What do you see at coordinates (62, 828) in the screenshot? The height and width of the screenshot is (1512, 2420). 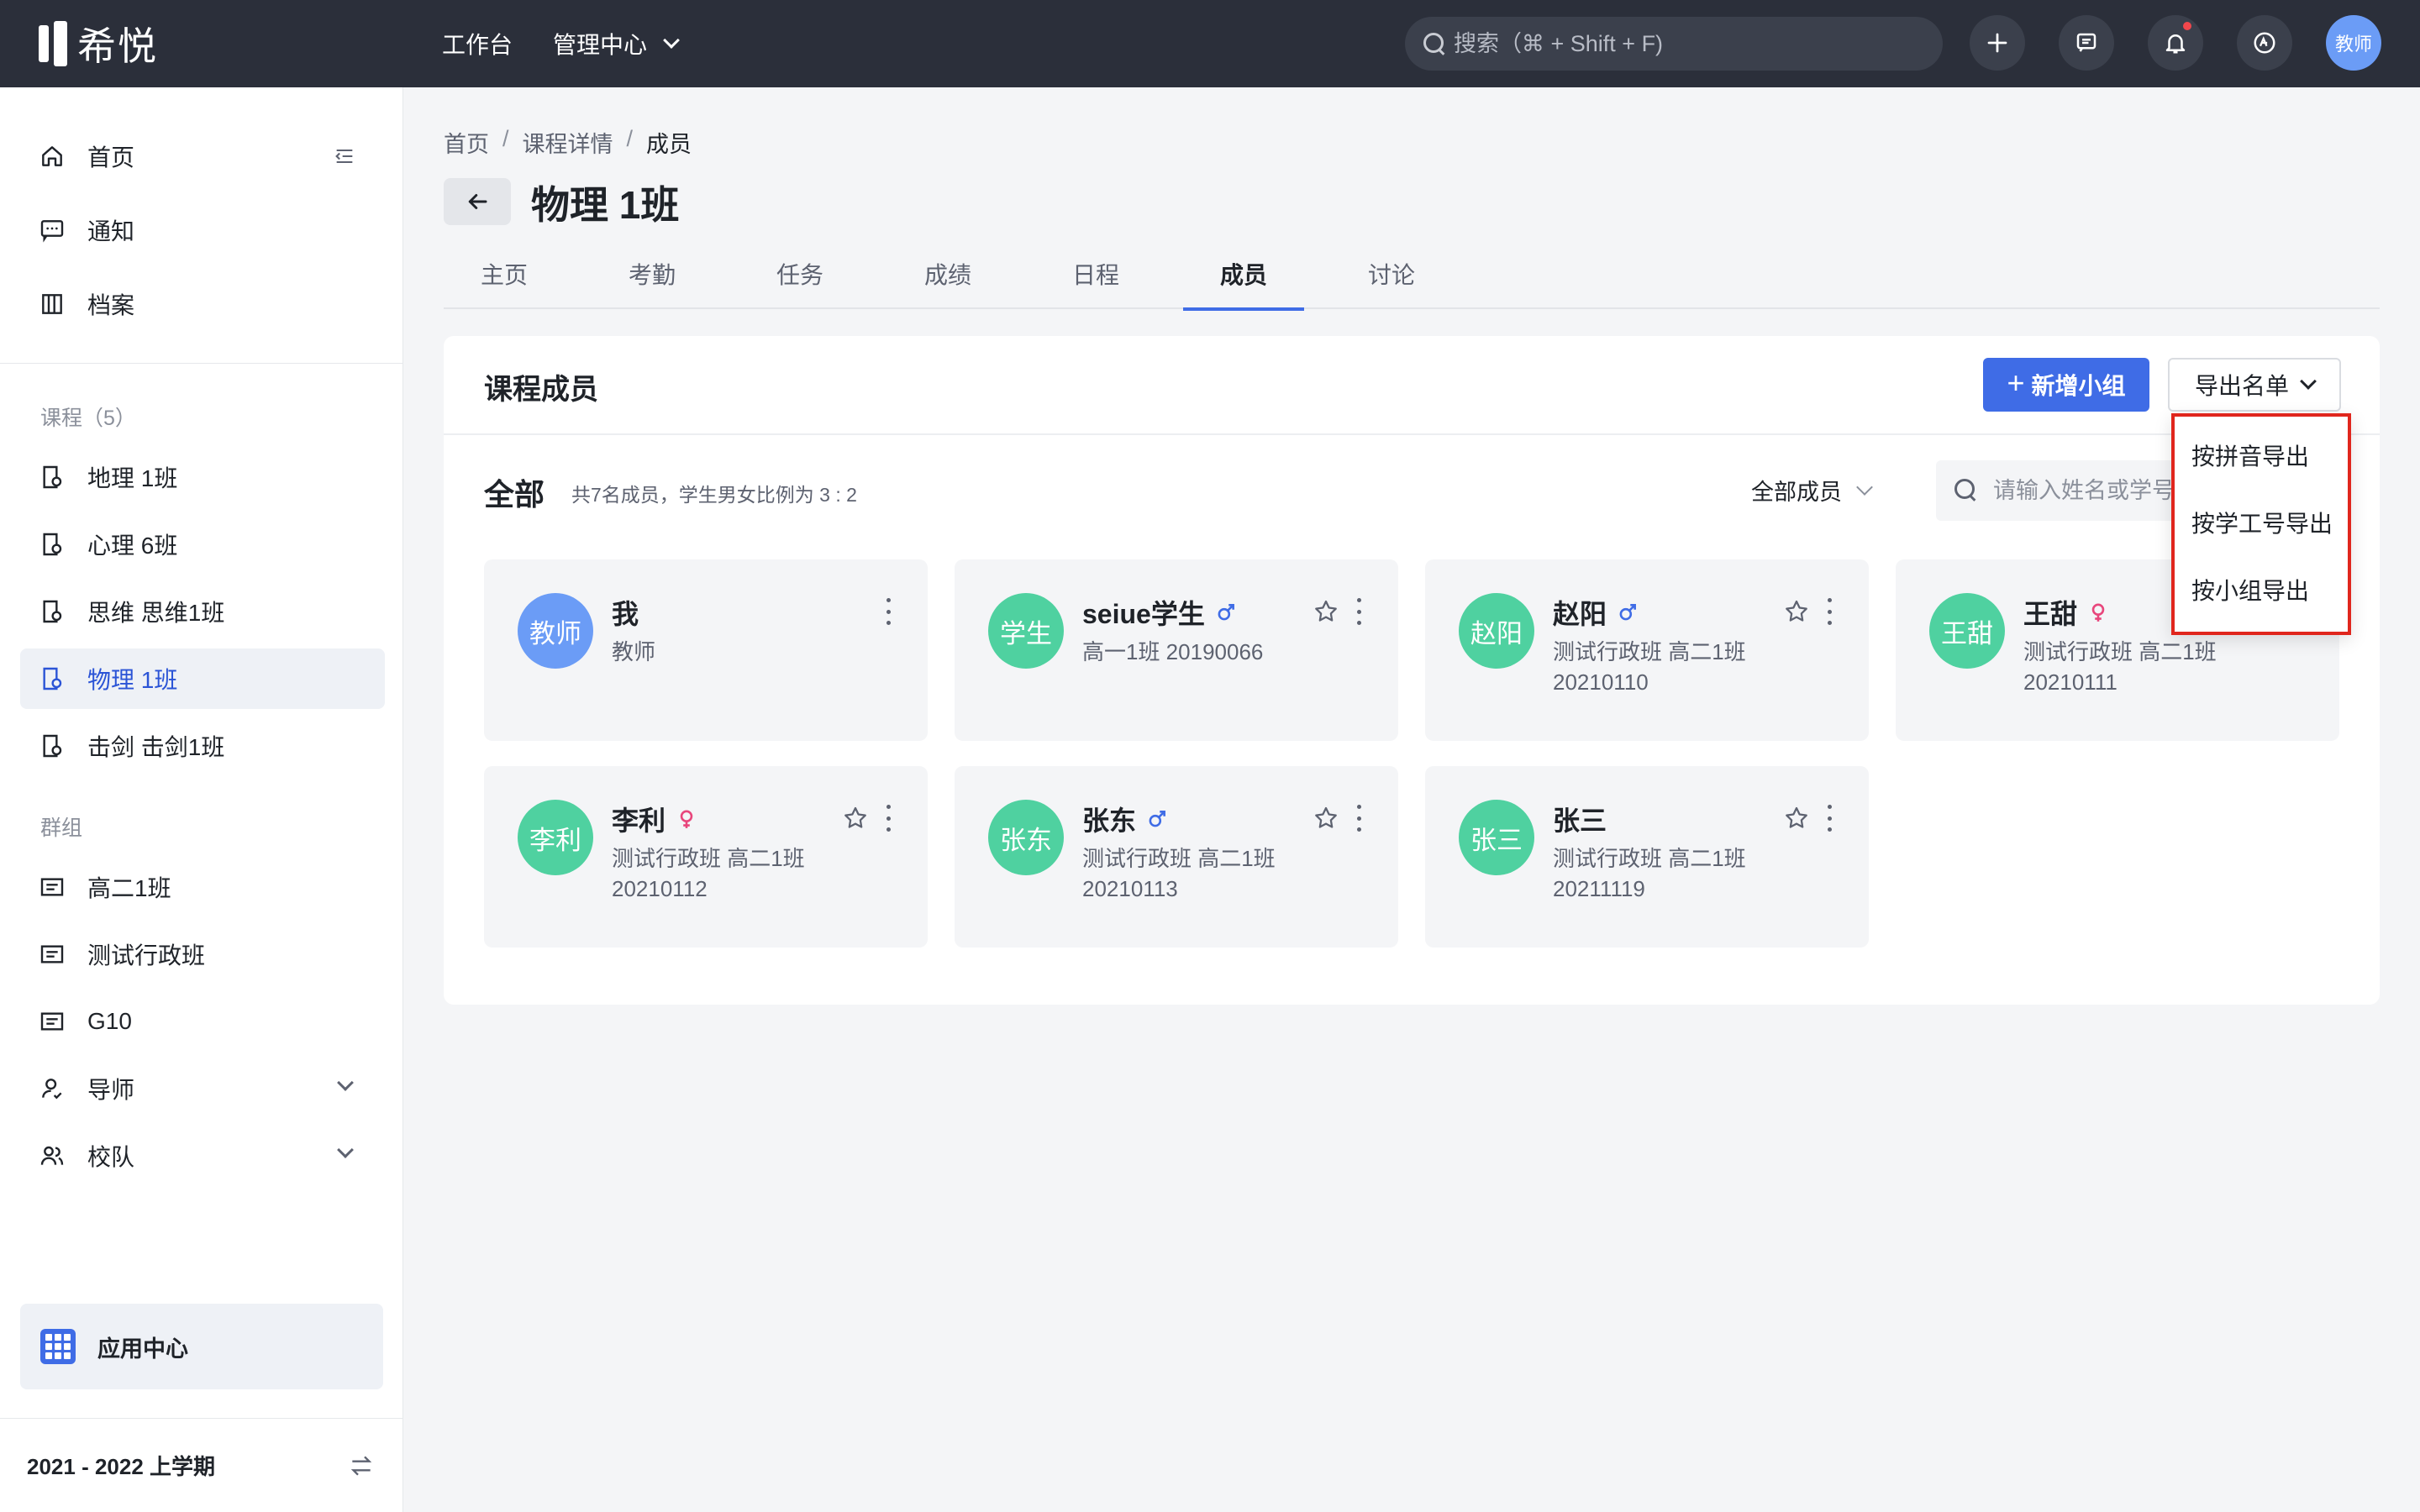 I see `groups-heading: 群组` at bounding box center [62, 828].